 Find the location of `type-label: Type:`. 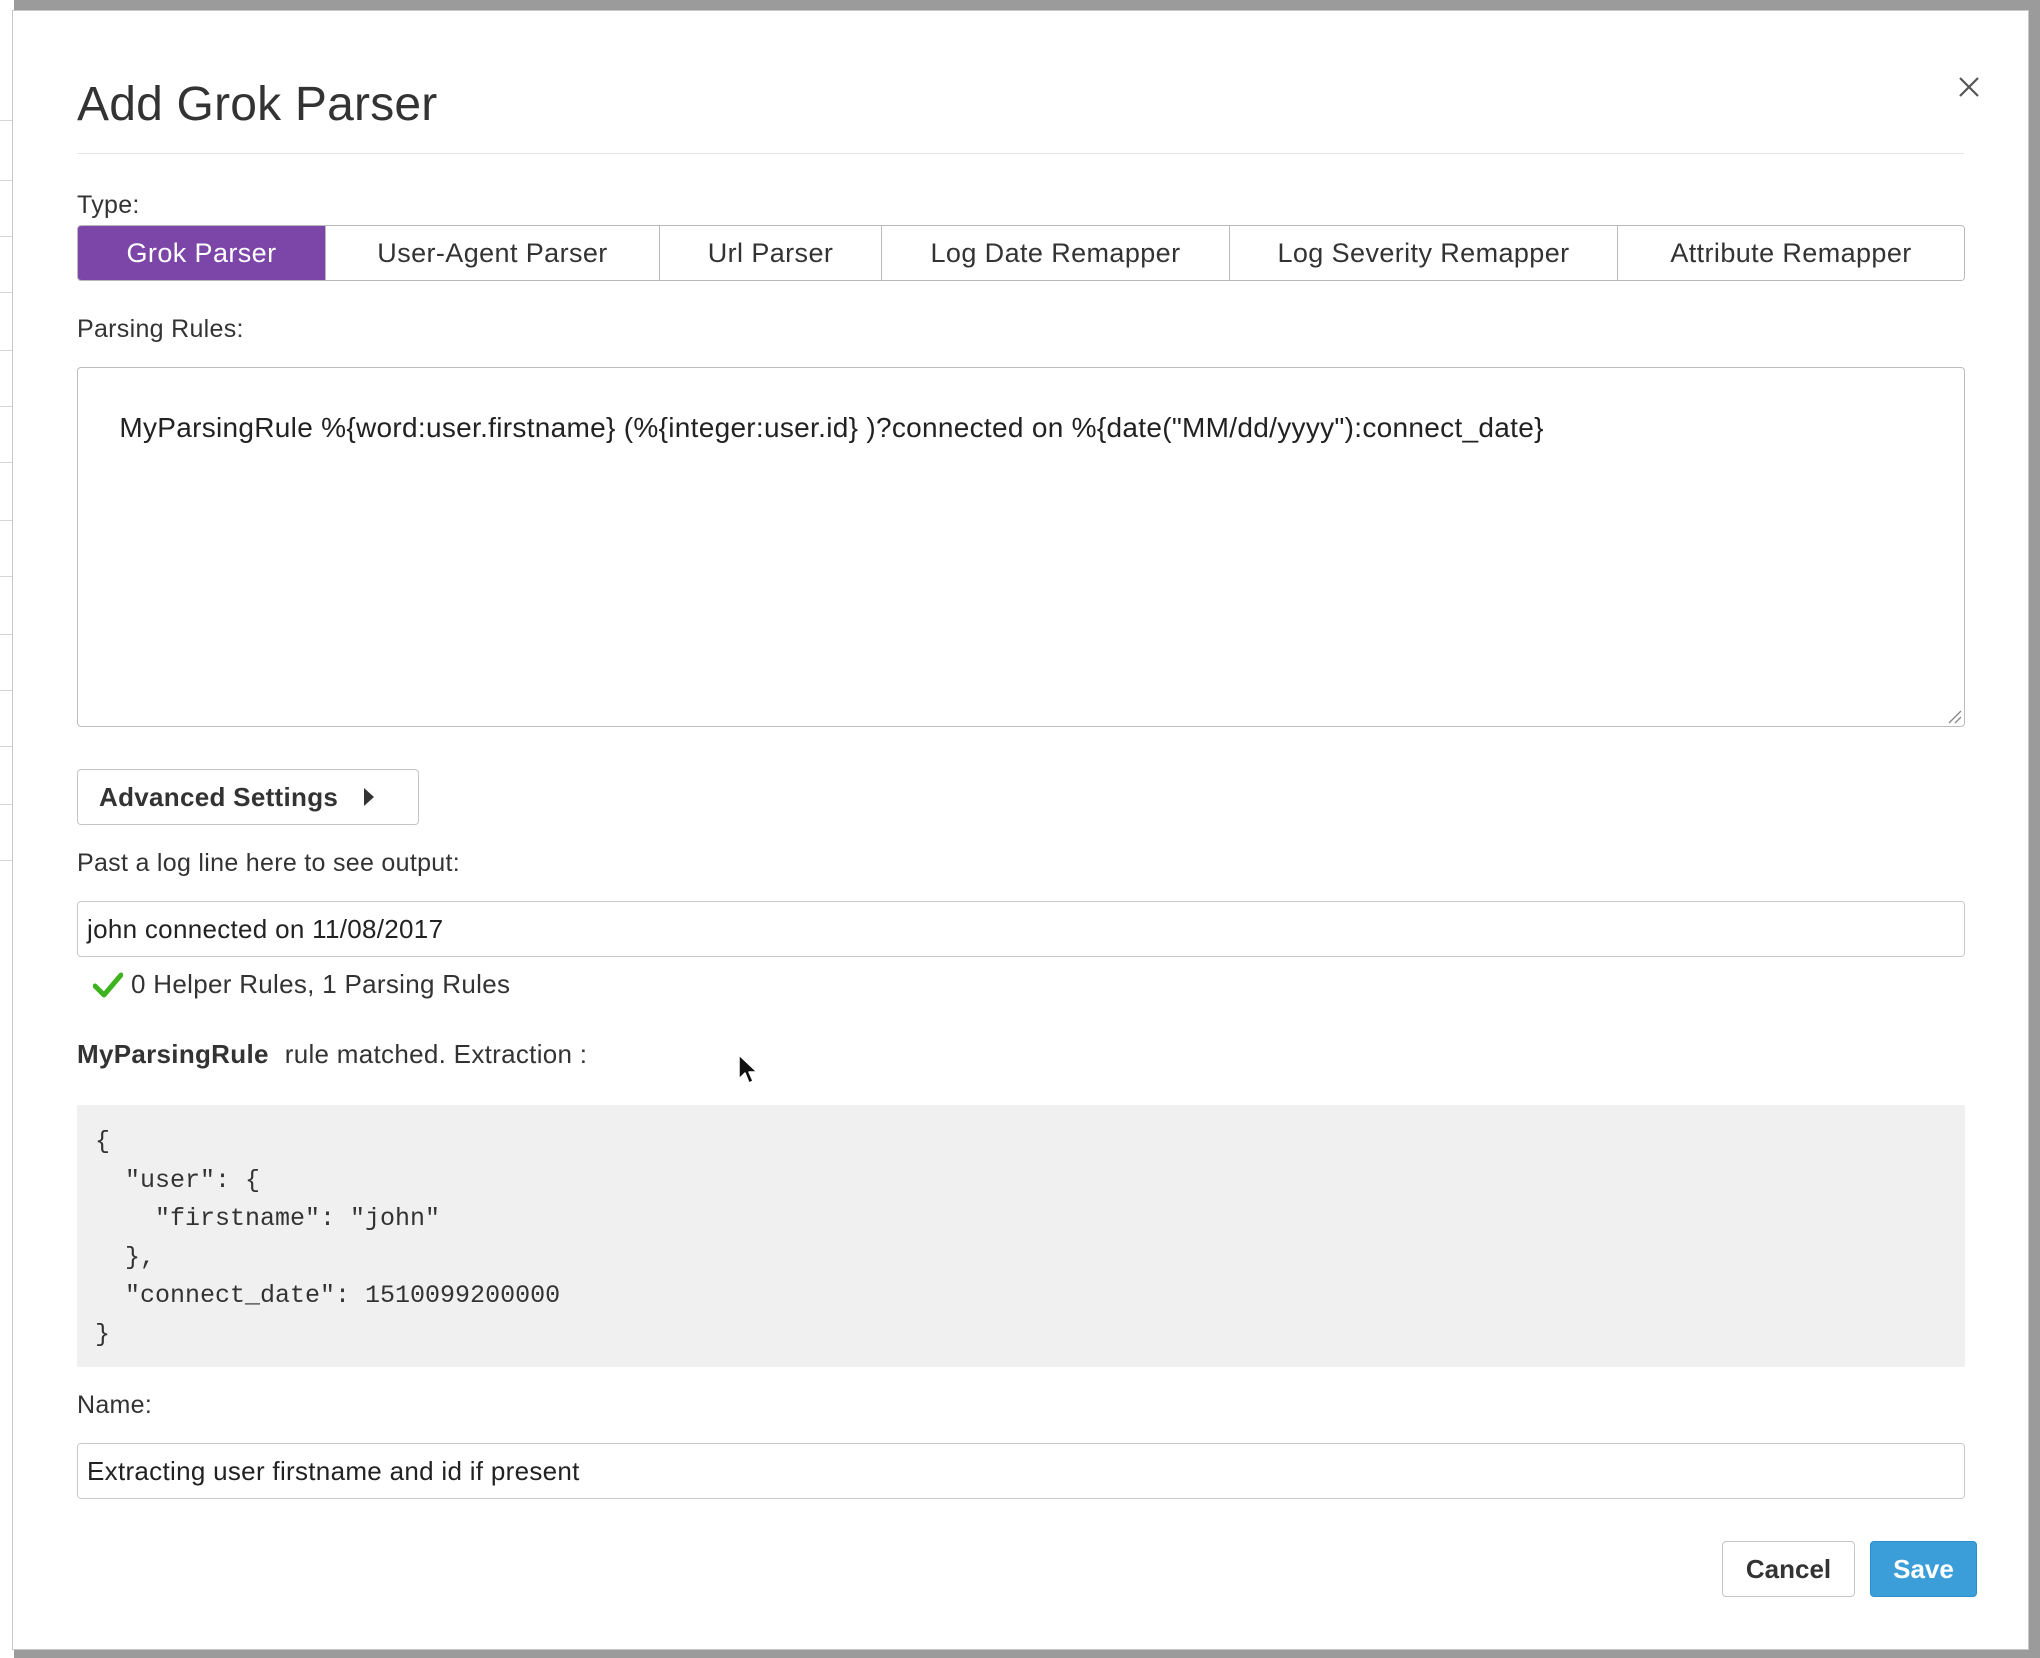

type-label: Type: is located at coordinates (108, 205).